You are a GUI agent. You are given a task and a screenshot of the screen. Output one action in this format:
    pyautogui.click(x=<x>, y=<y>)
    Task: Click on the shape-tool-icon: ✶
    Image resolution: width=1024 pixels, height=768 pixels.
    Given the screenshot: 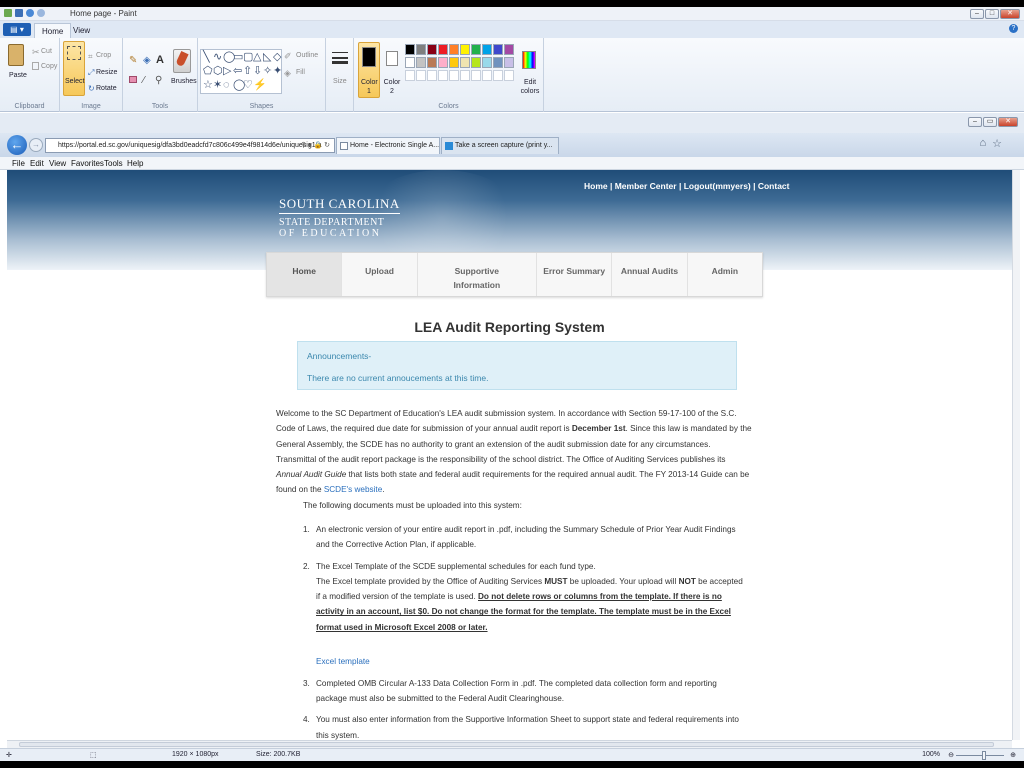 What is the action you would take?
    pyautogui.click(x=217, y=85)
    